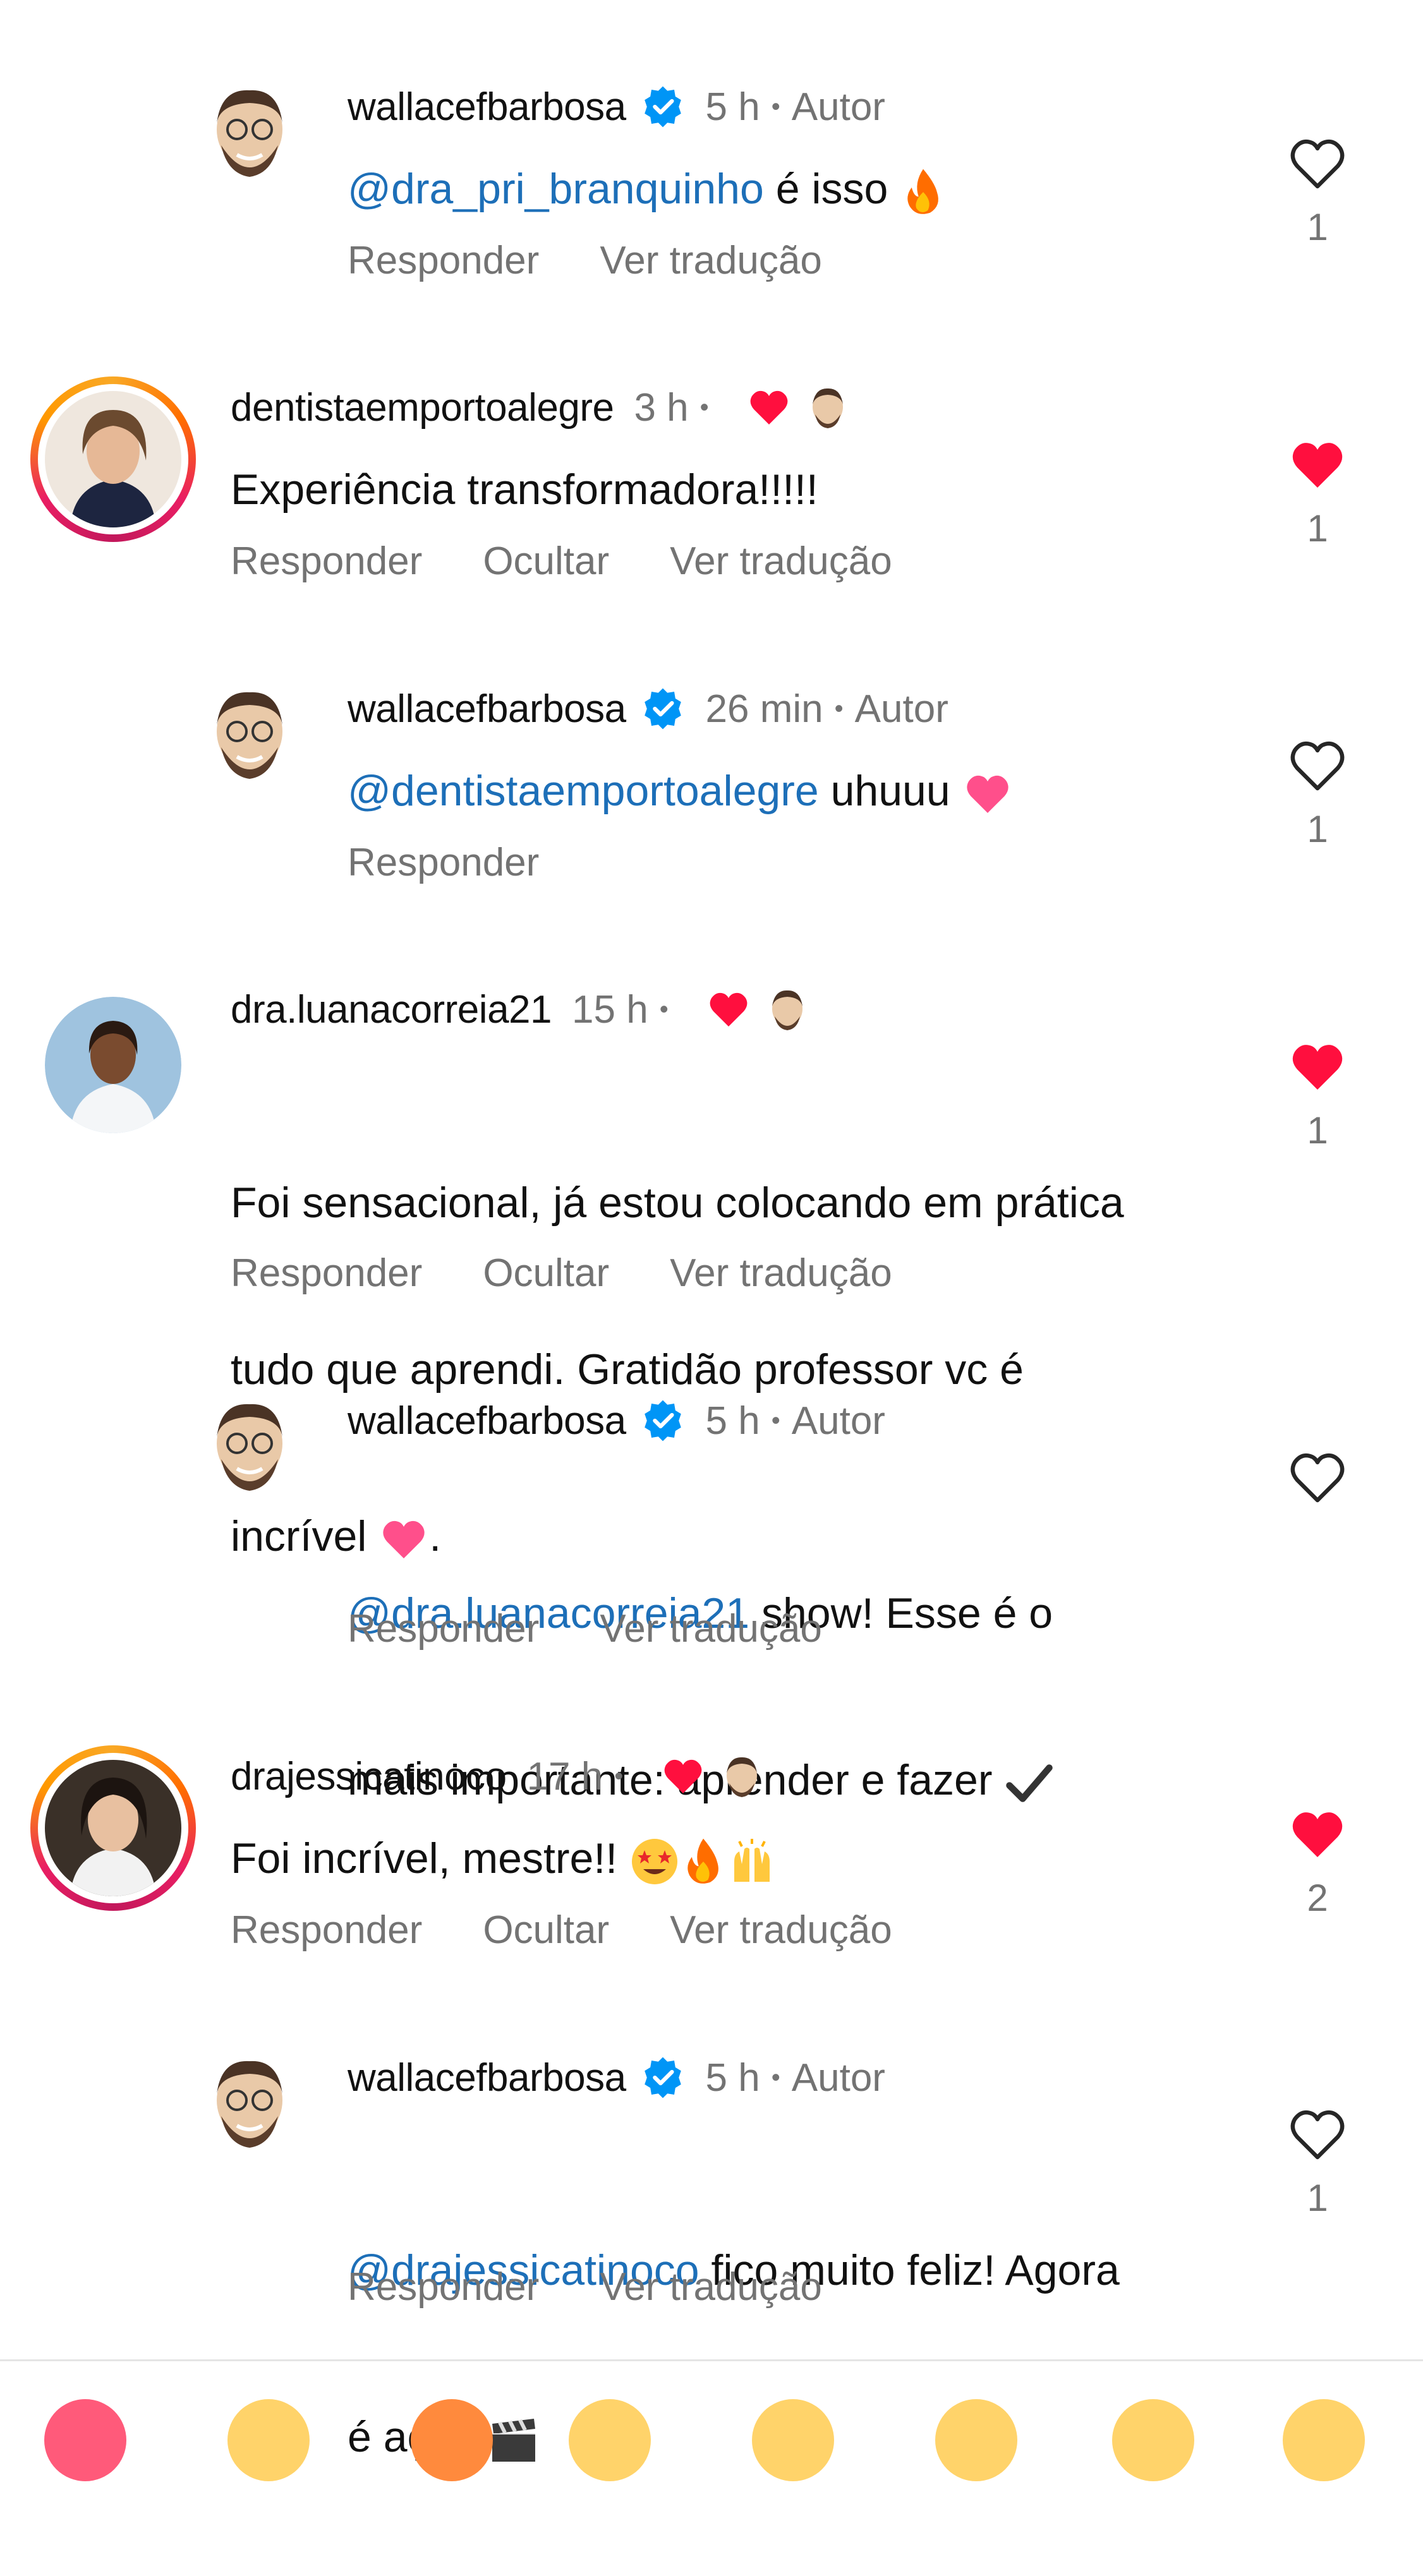 The width and height of the screenshot is (1423, 2576). I want to click on timestamp: 26 min, so click(764, 709).